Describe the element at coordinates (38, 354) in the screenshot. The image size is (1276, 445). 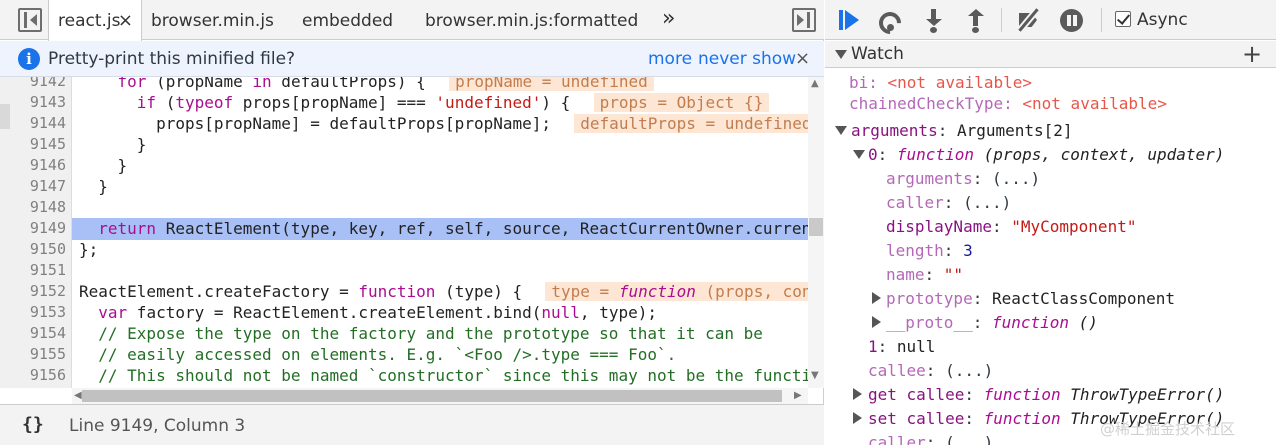
I see `line-number: 9155` at that location.